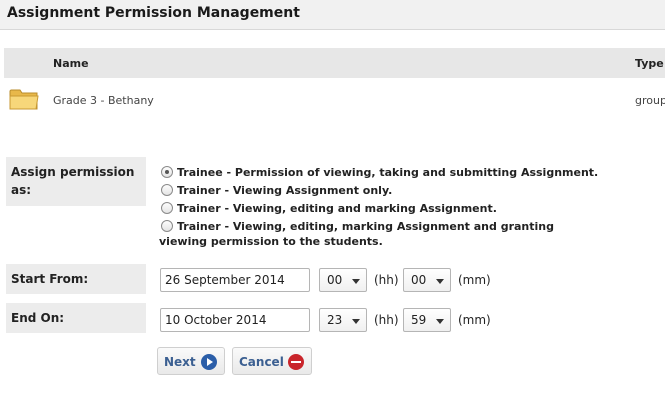 This screenshot has width=665, height=399. I want to click on group-name: Grade 3 - Bethany, so click(103, 100).